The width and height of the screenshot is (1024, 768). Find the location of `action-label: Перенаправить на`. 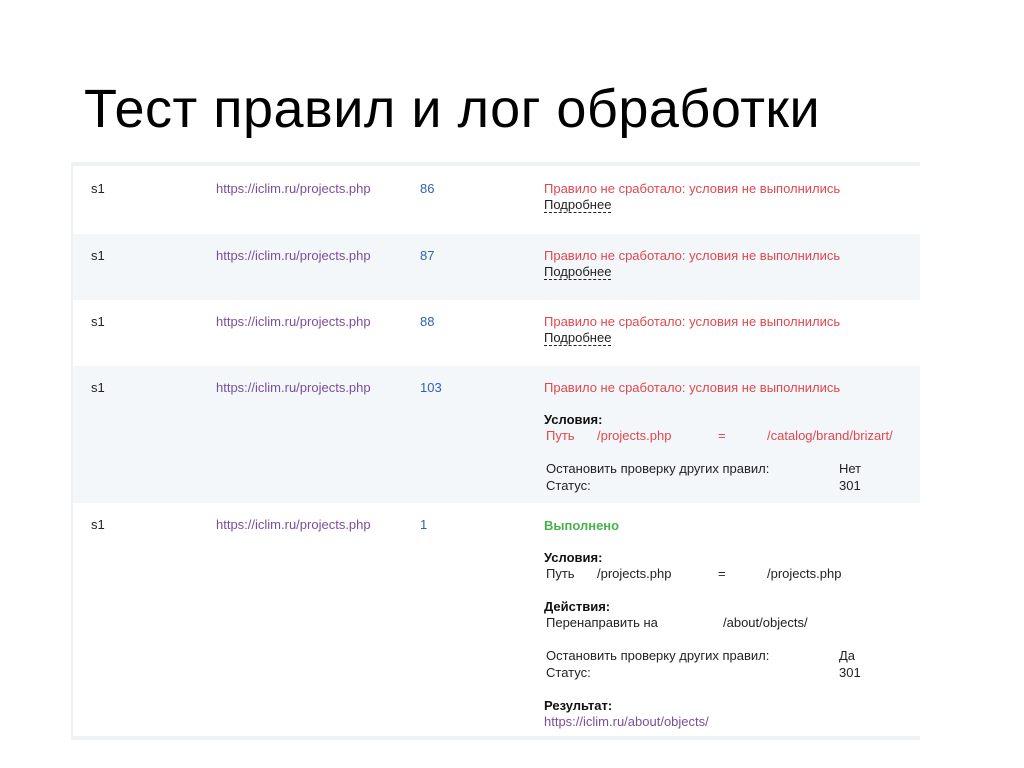

action-label: Перенаправить на is located at coordinates (602, 622).